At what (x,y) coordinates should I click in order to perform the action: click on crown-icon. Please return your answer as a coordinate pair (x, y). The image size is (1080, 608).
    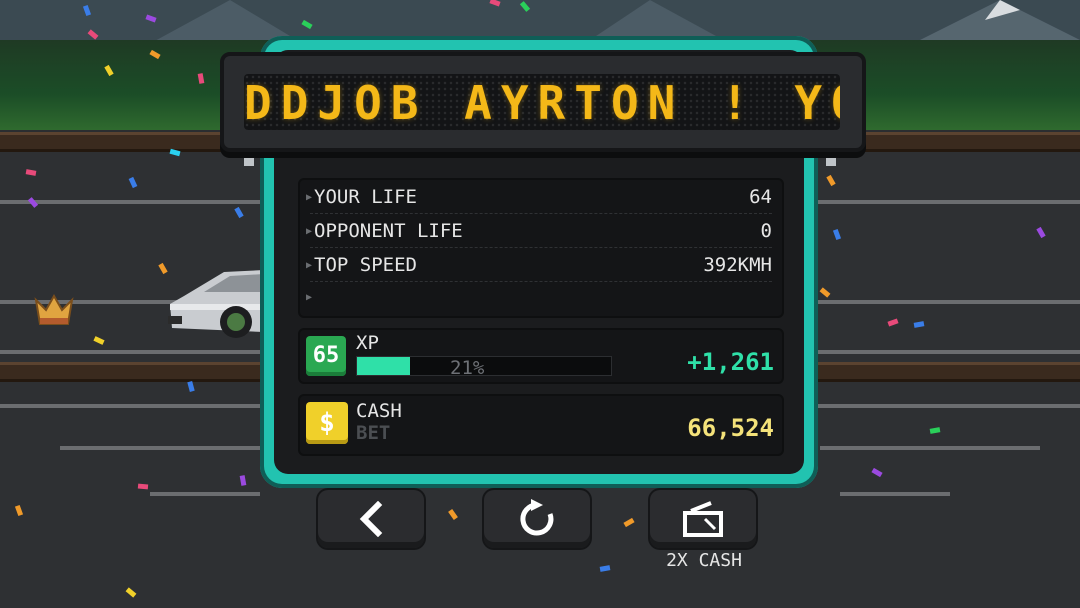
    Looking at the image, I should click on (54, 309).